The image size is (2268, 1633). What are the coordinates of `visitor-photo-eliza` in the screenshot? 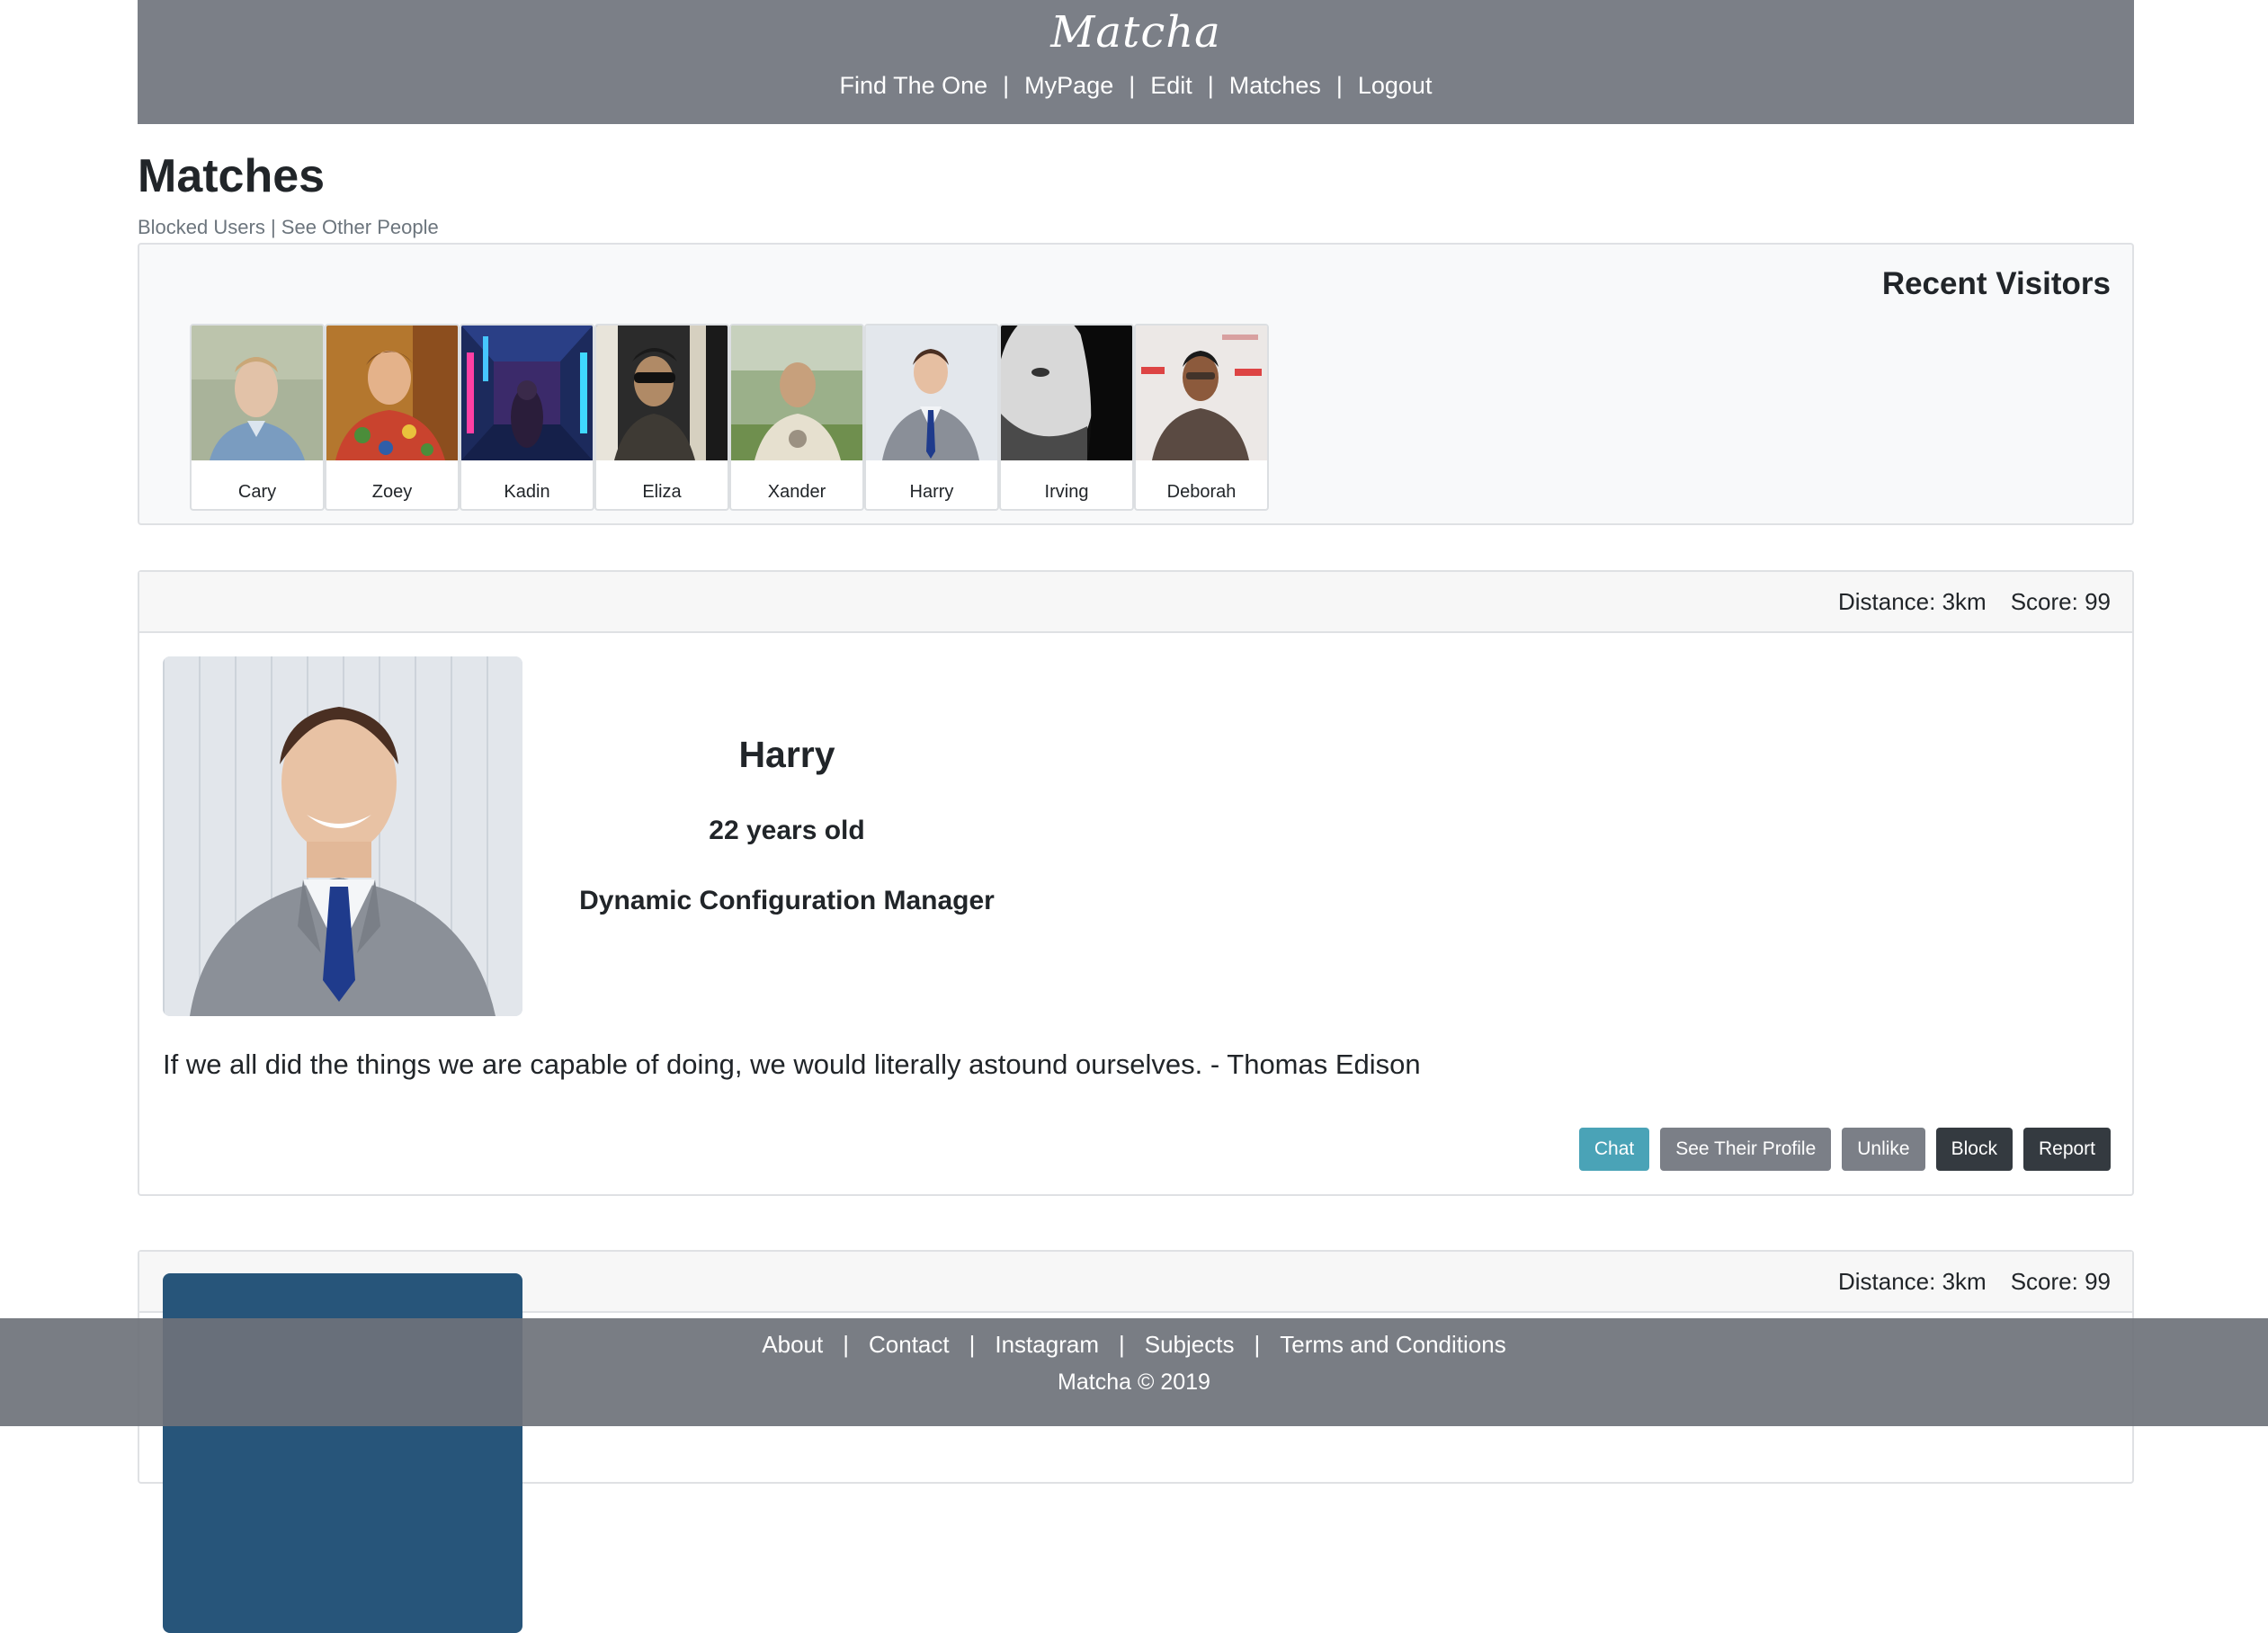 It's located at (662, 393).